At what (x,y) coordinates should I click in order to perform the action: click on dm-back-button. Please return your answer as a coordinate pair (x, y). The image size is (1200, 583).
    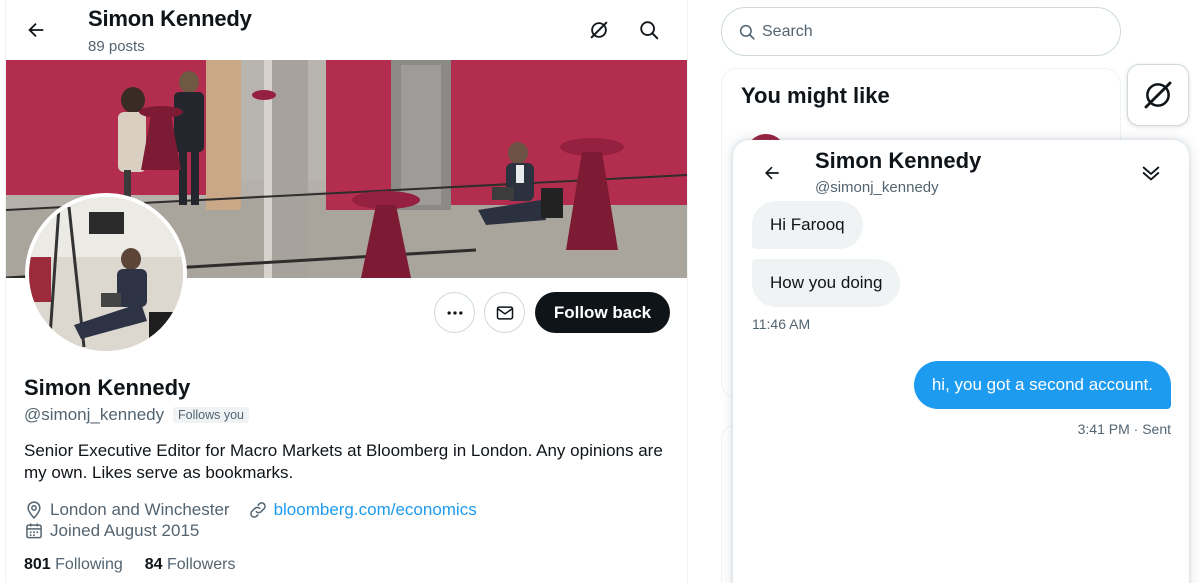
    Looking at the image, I should click on (772, 173).